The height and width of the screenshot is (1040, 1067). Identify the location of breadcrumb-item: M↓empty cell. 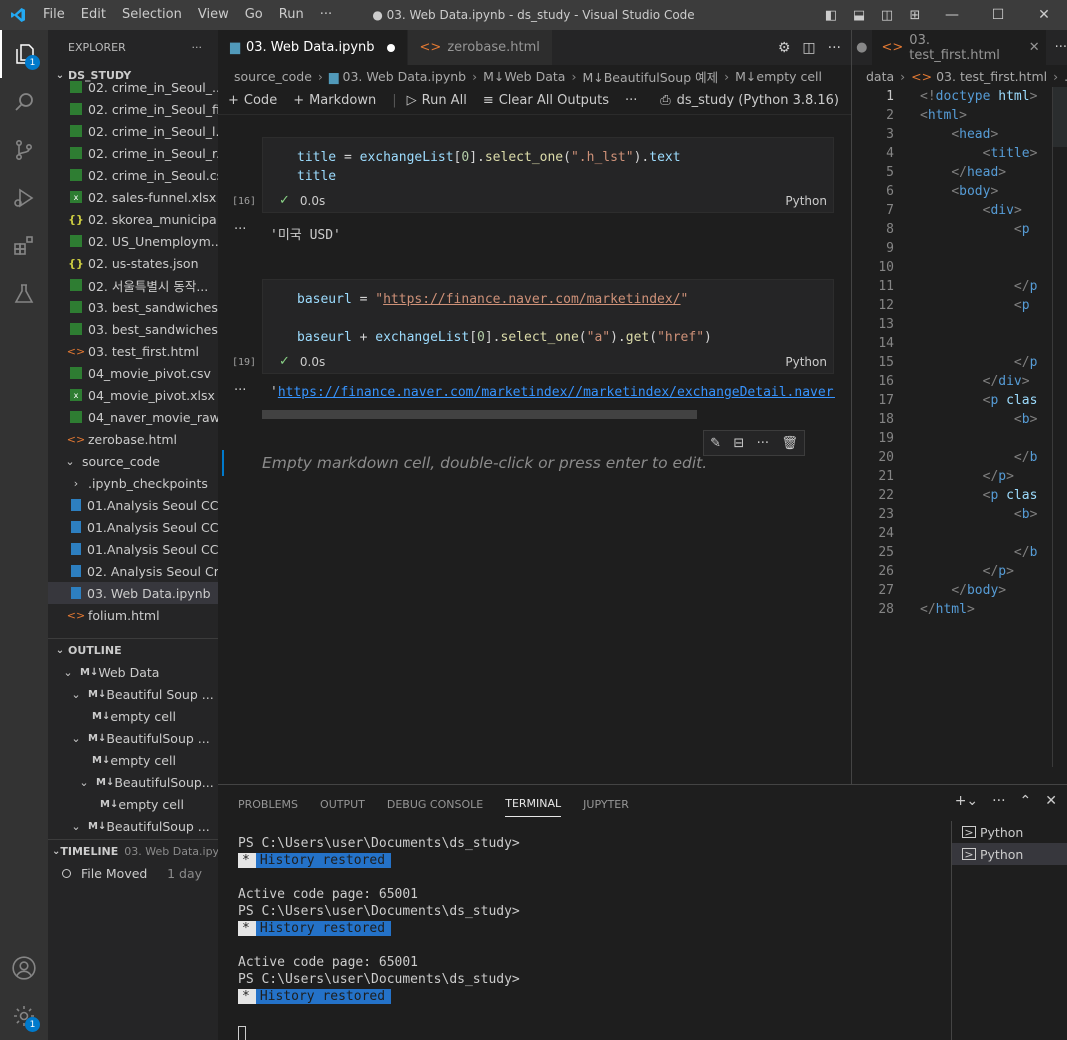
(778, 76).